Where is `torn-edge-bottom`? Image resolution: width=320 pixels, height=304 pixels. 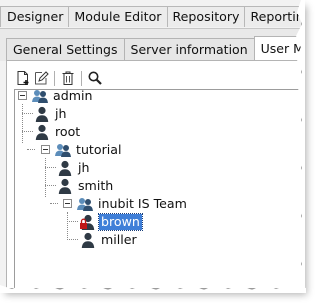
torn-edge-bottom is located at coordinates (153, 288).